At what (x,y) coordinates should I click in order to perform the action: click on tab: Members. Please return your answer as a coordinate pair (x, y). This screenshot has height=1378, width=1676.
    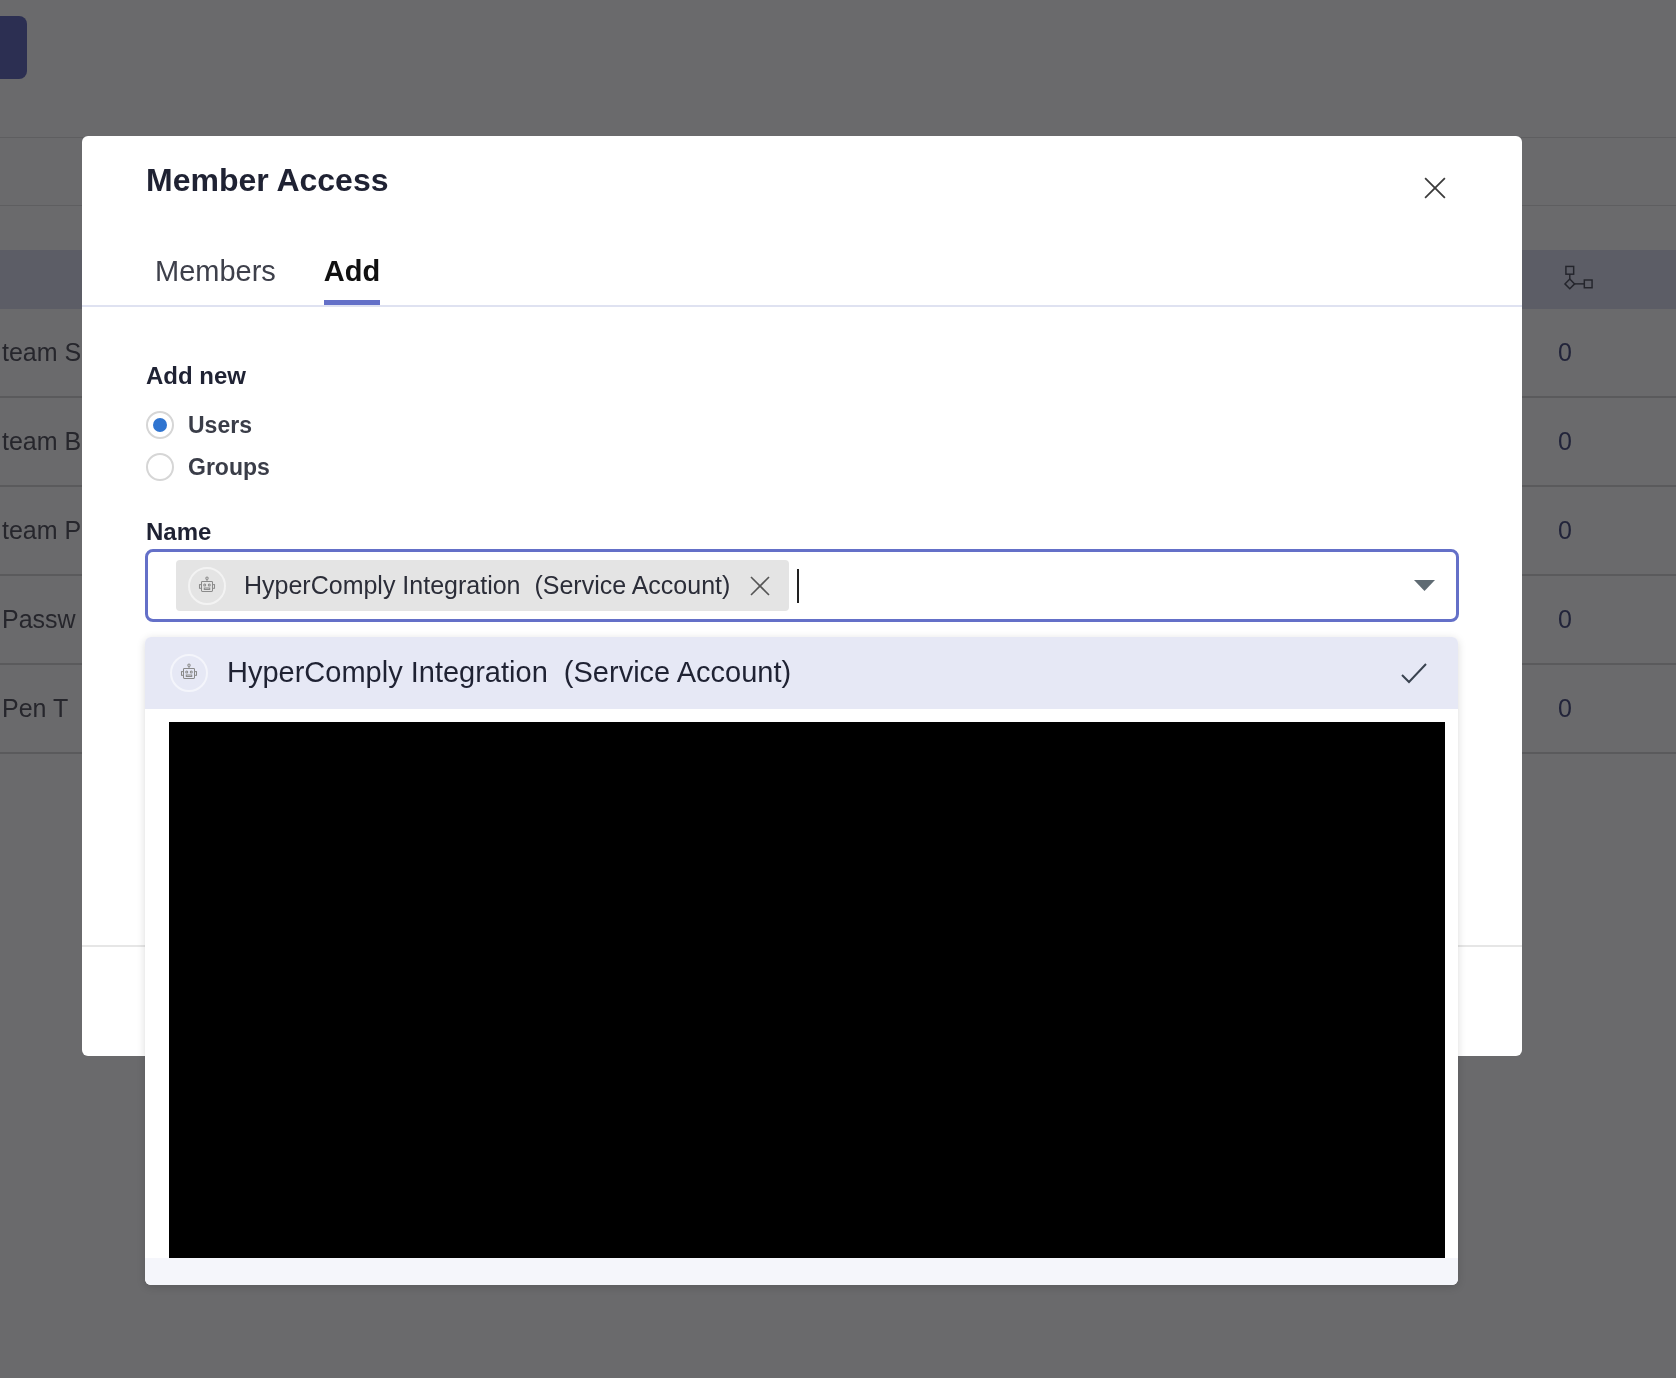
    Looking at the image, I should click on (215, 272).